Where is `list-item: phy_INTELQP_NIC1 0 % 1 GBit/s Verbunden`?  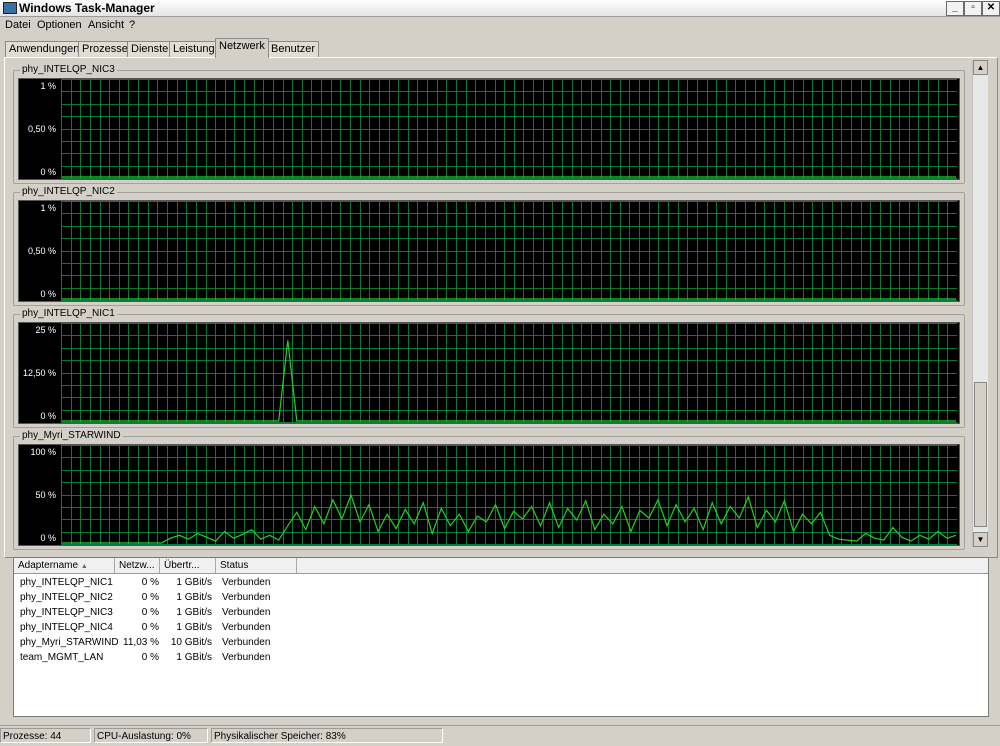
list-item: phy_INTELQP_NIC1 0 % 1 GBit/s Verbunden is located at coordinates (501, 582).